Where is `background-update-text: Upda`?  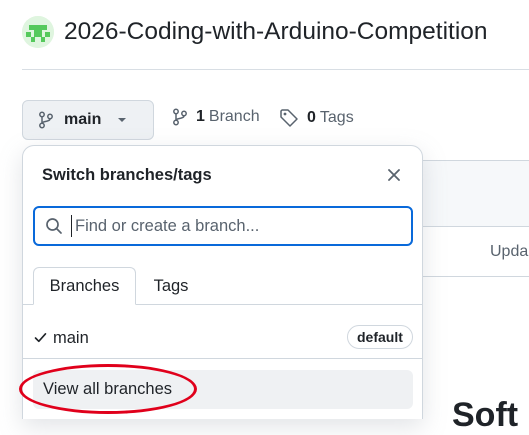
background-update-text: Upda is located at coordinates (509, 251).